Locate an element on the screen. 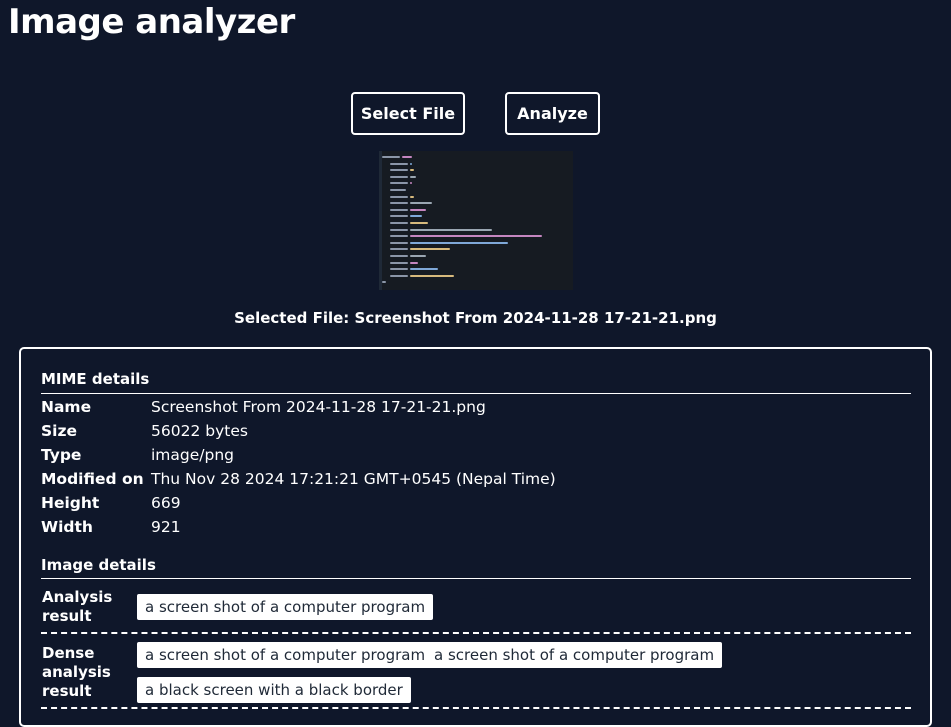 The width and height of the screenshot is (951, 727). mime-row-type: Type image/png is located at coordinates (137, 455).